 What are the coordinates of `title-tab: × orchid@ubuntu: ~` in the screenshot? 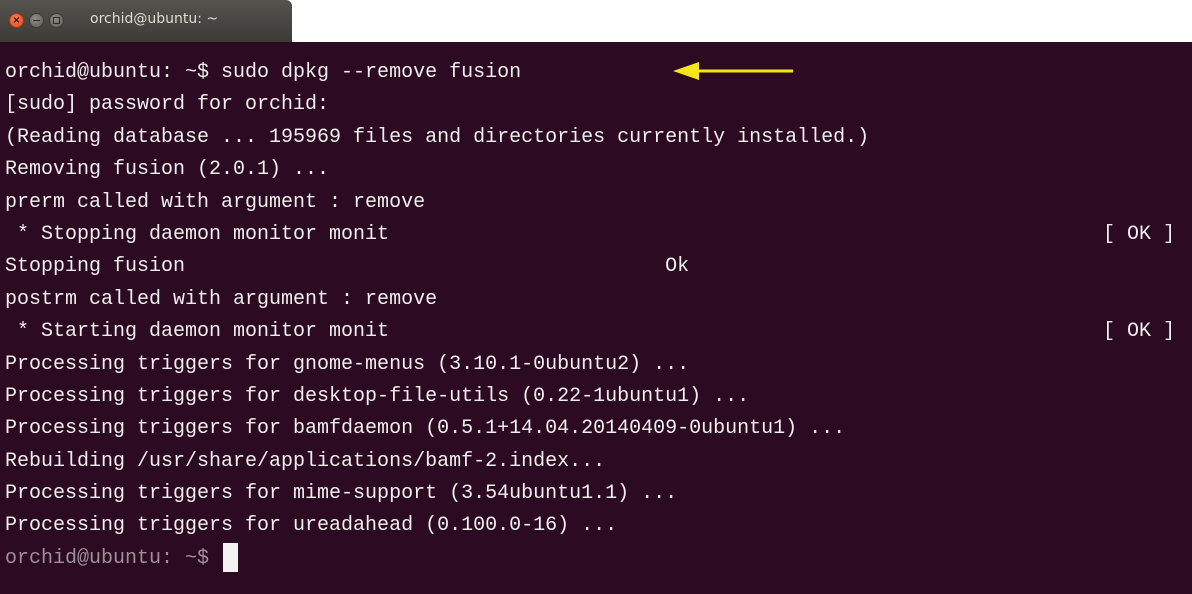 It's located at (146, 21).